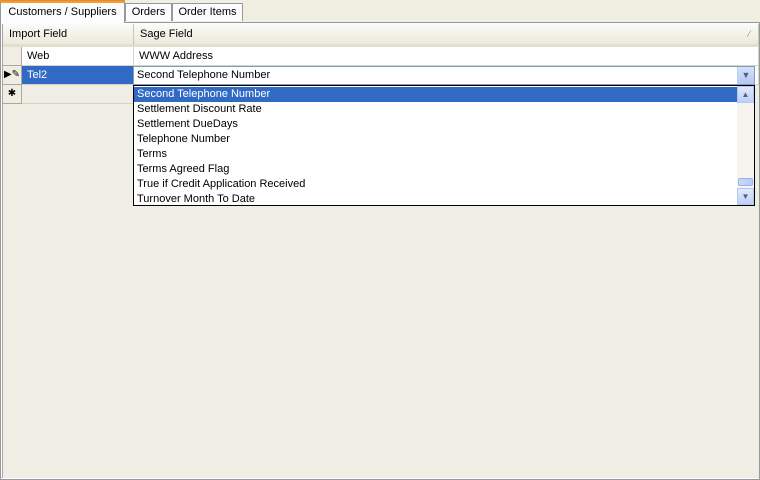 This screenshot has width=760, height=480. Describe the element at coordinates (745, 145) in the screenshot. I see `dropdown-scrollbar: ▲ ▼` at that location.